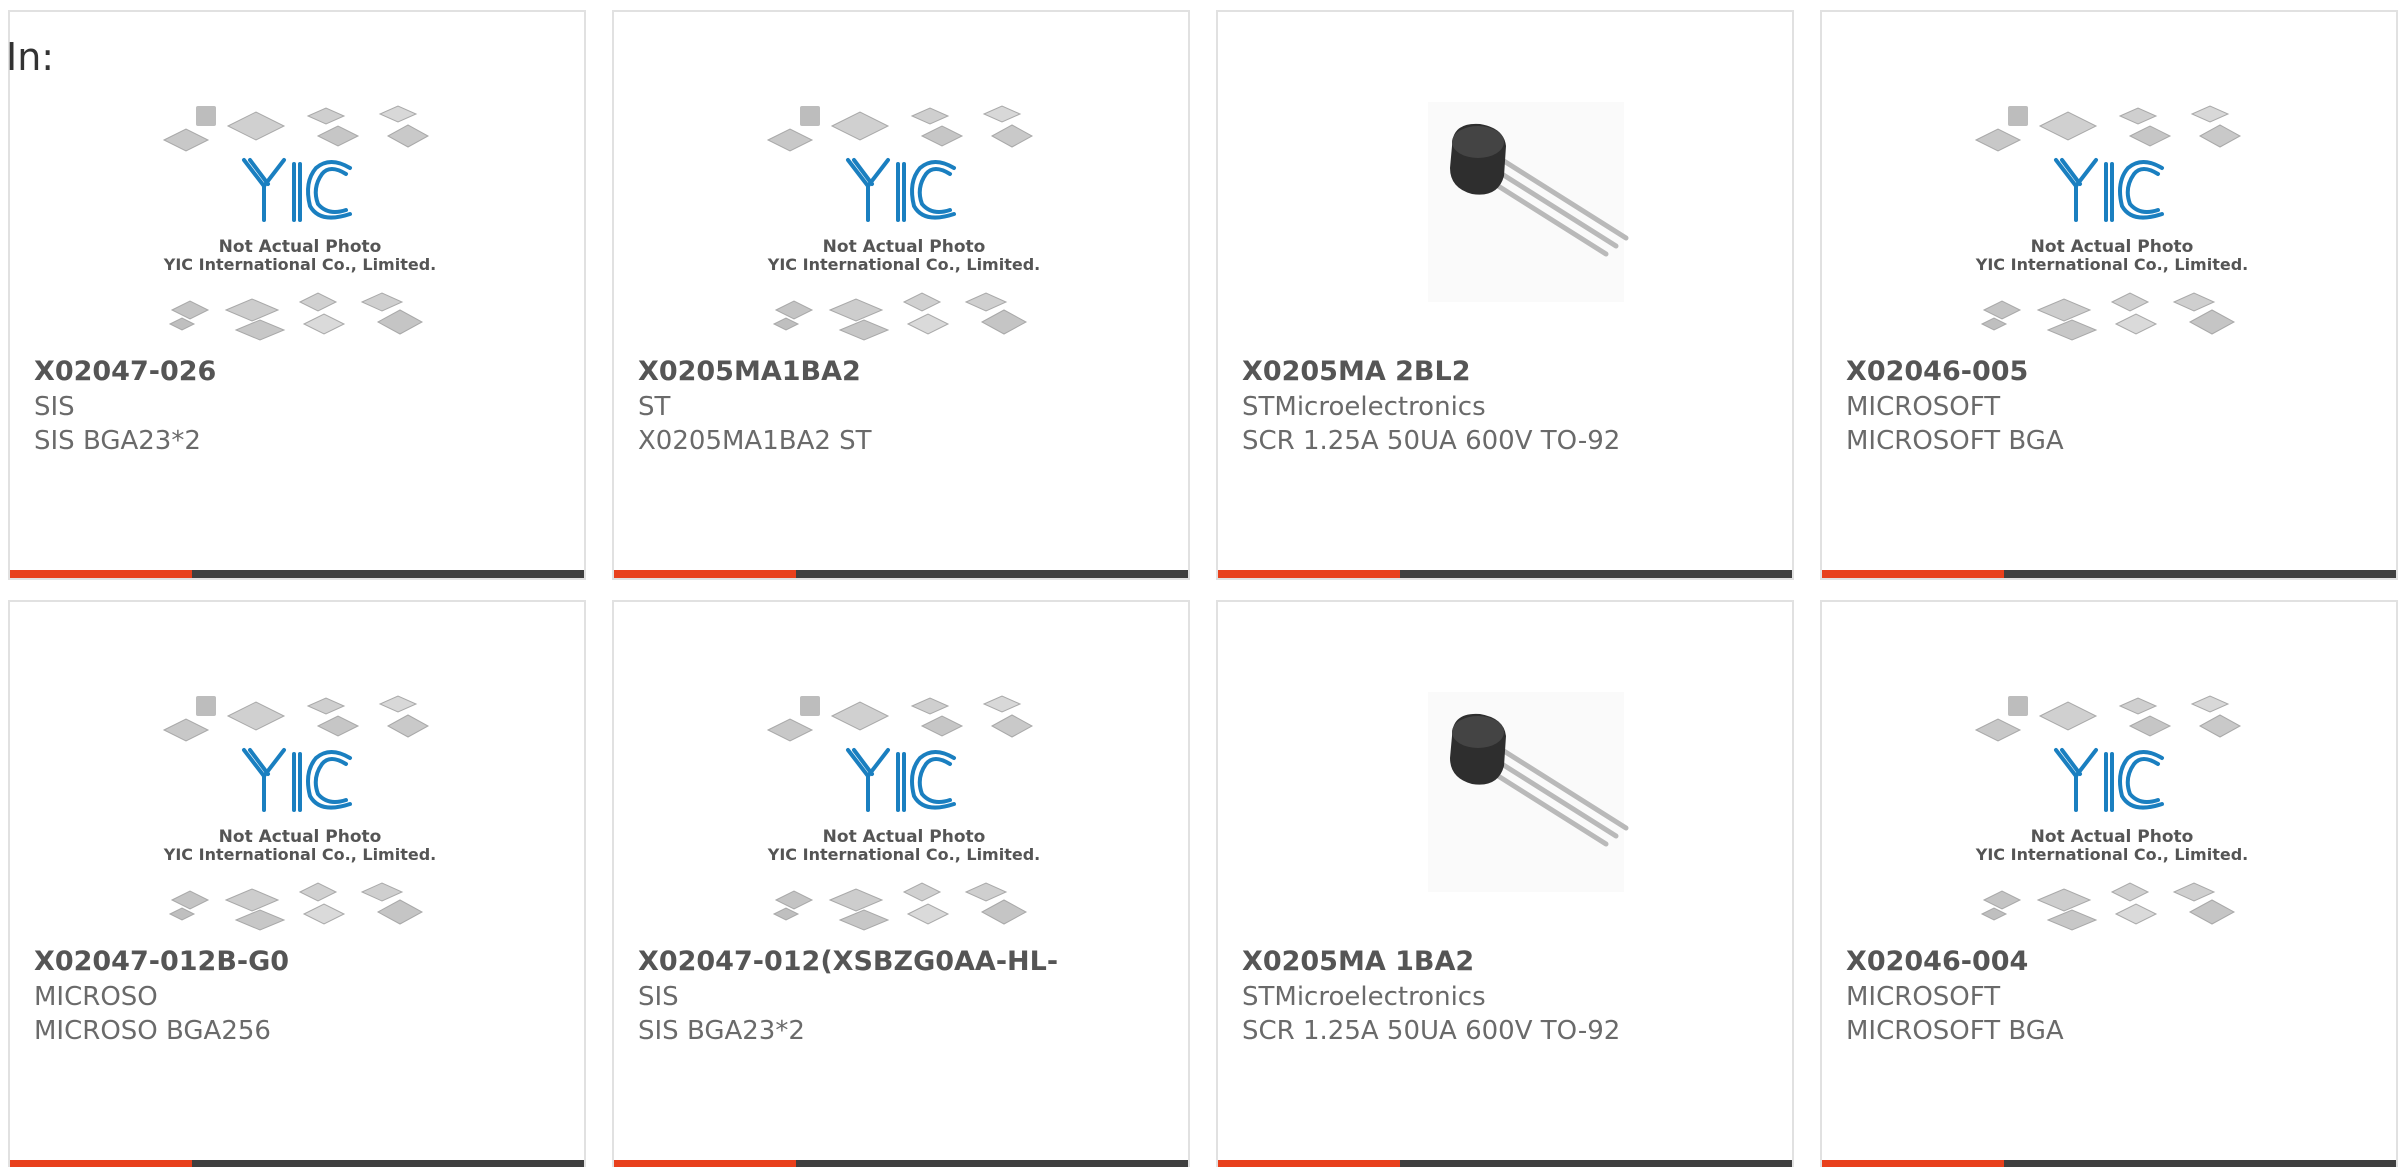  I want to click on product-manufacturer: ST, so click(654, 407).